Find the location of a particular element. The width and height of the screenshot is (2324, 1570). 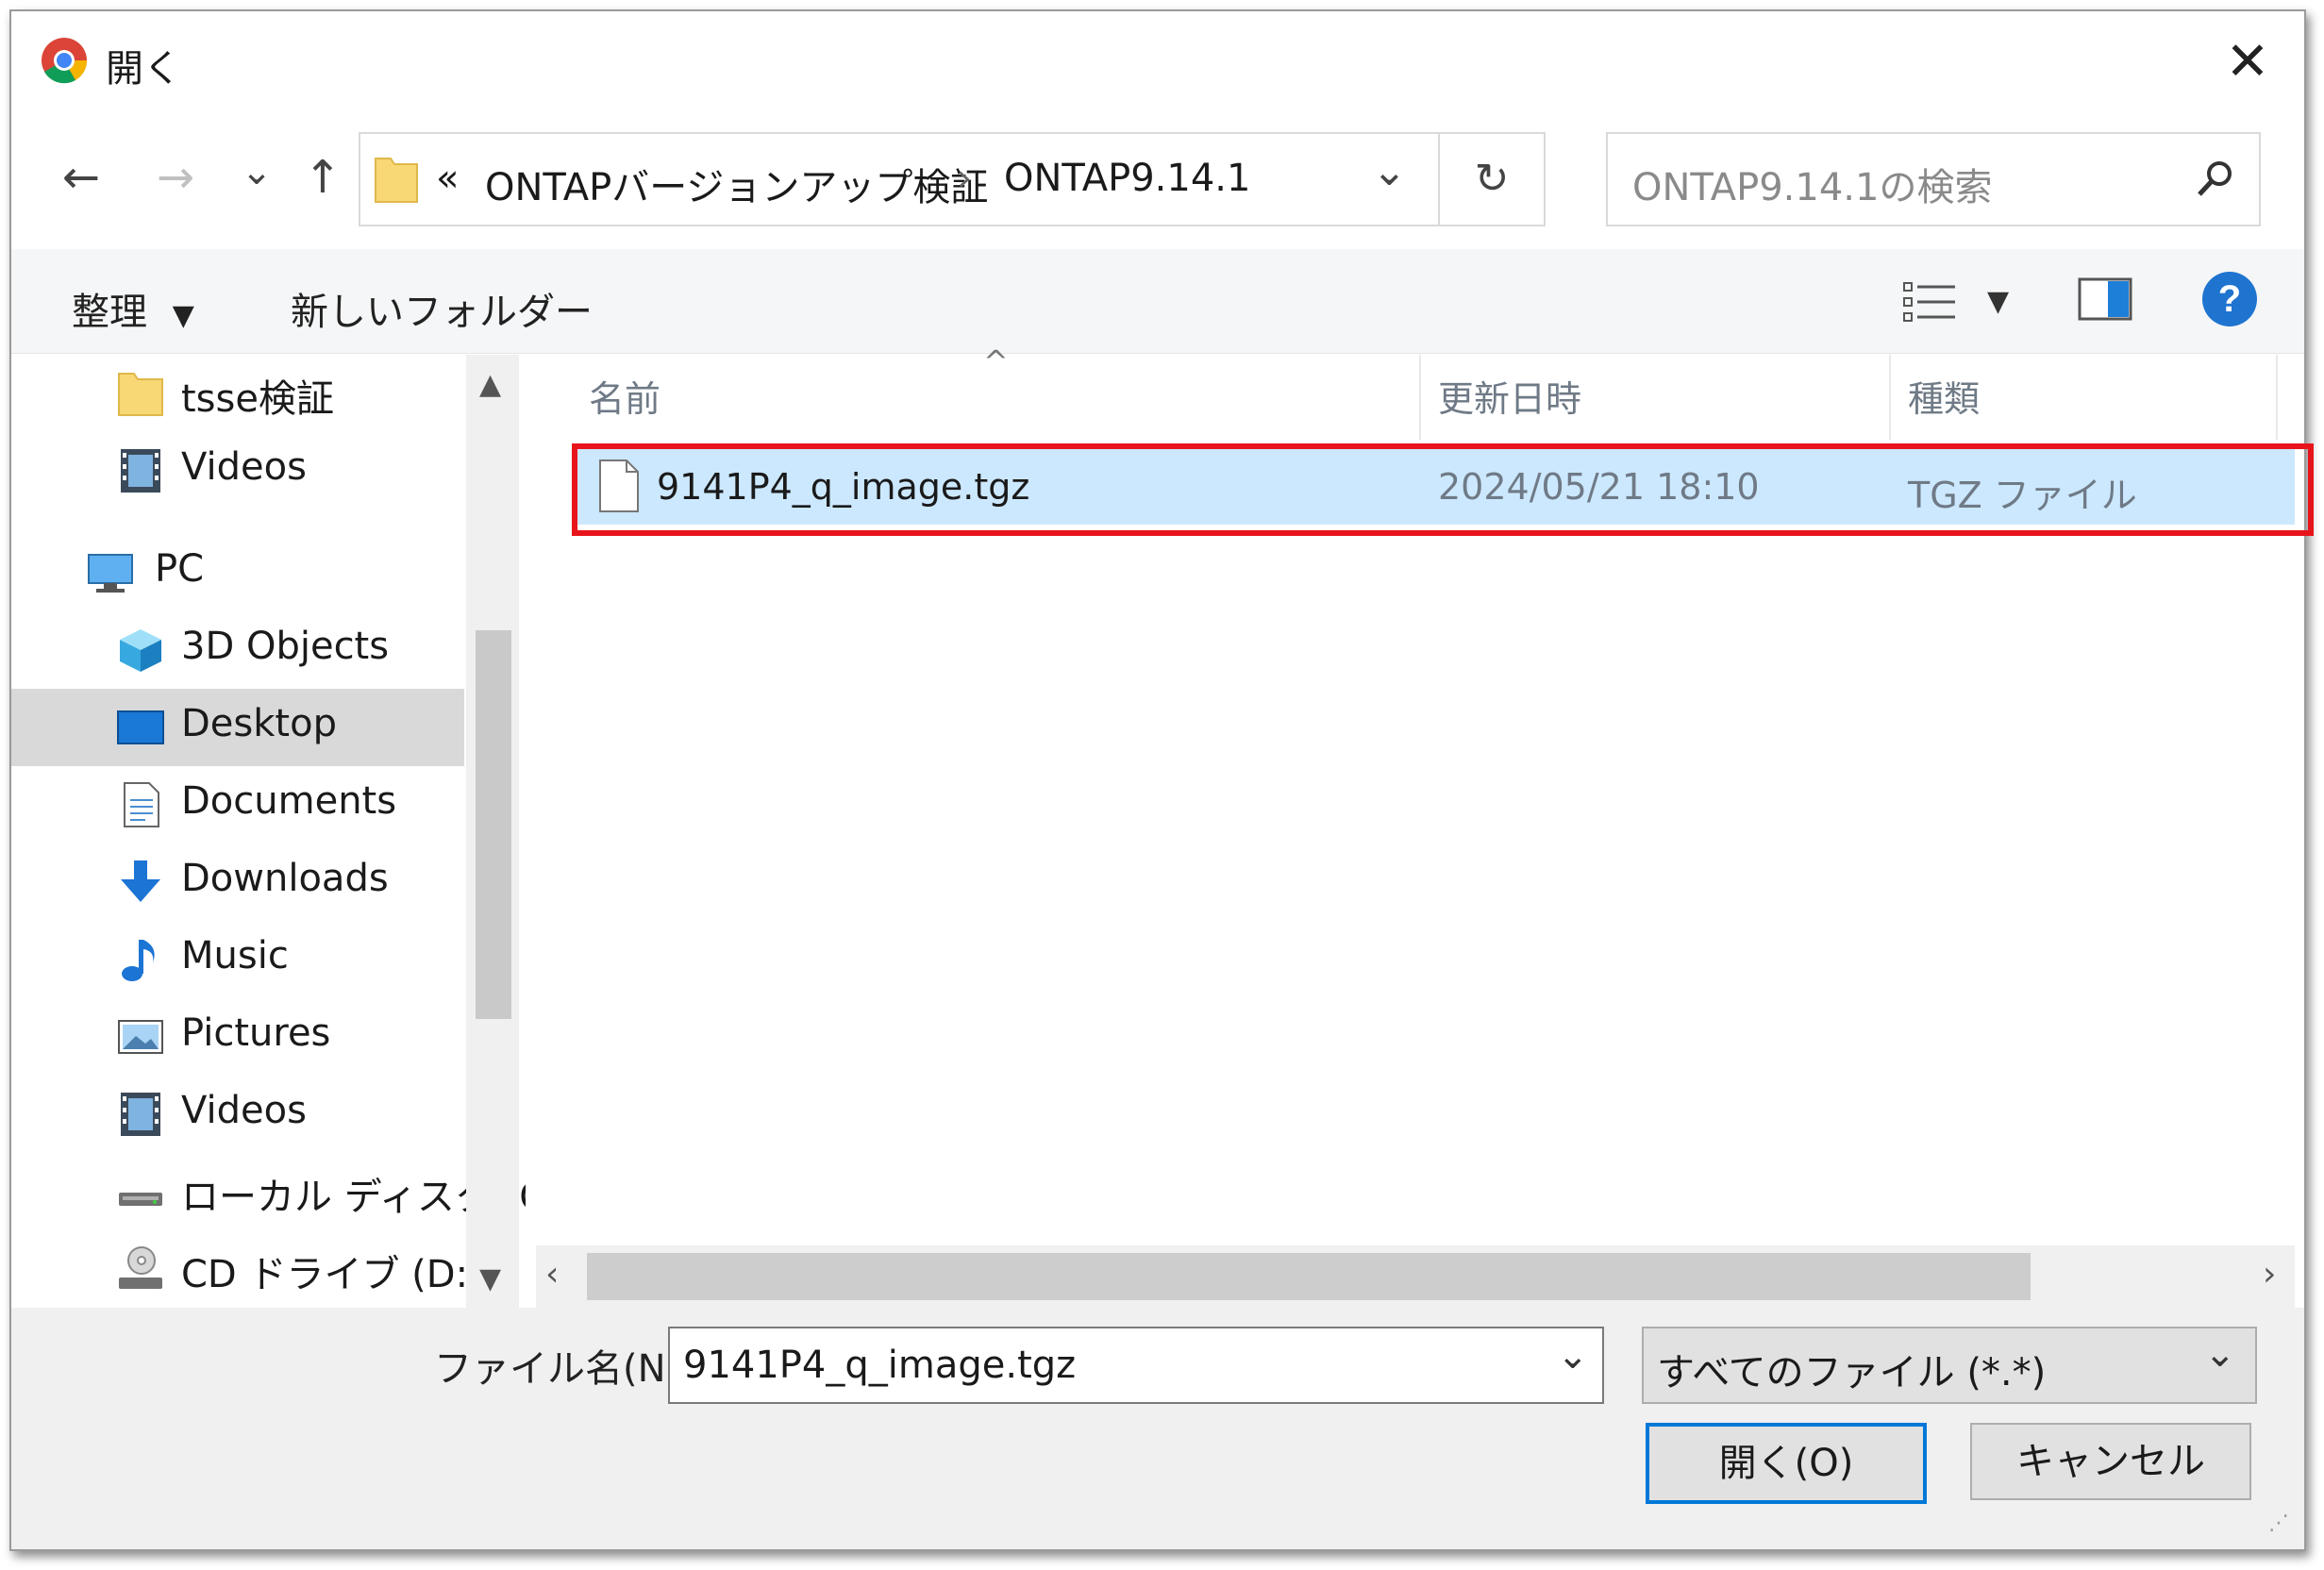

address-bar: « ONTAPバージョンアップ検証 › ONTAP9.14.1 ⌄ is located at coordinates (899, 179).